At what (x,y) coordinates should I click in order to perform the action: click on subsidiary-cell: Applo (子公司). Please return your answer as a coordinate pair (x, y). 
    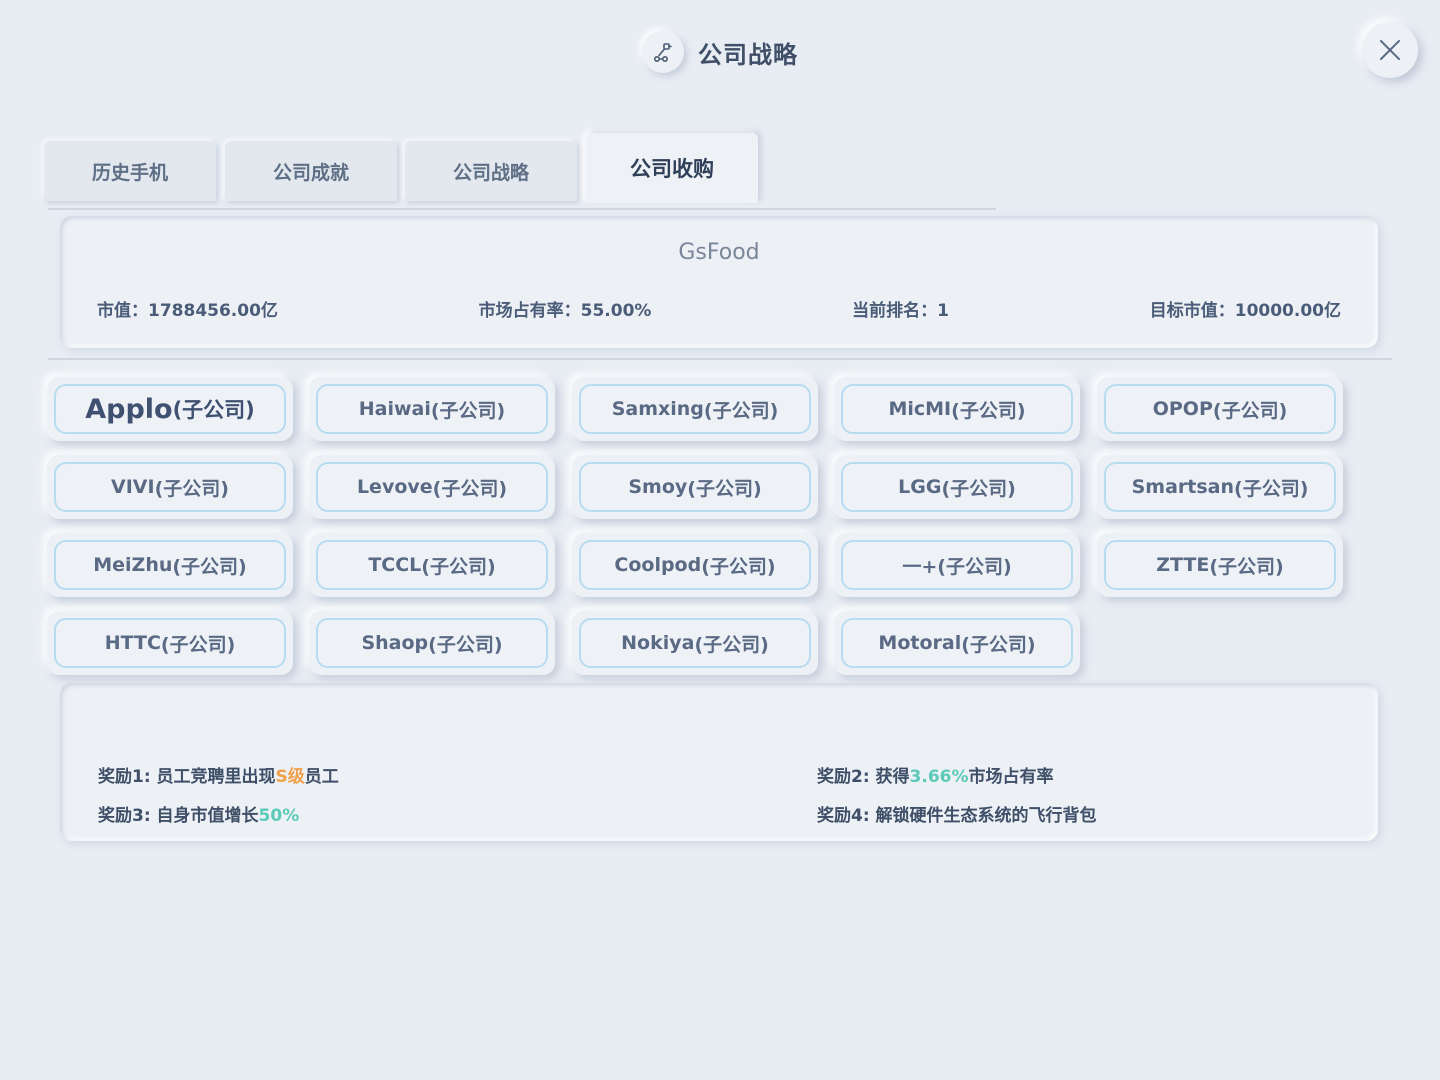
    Looking at the image, I should click on (170, 409).